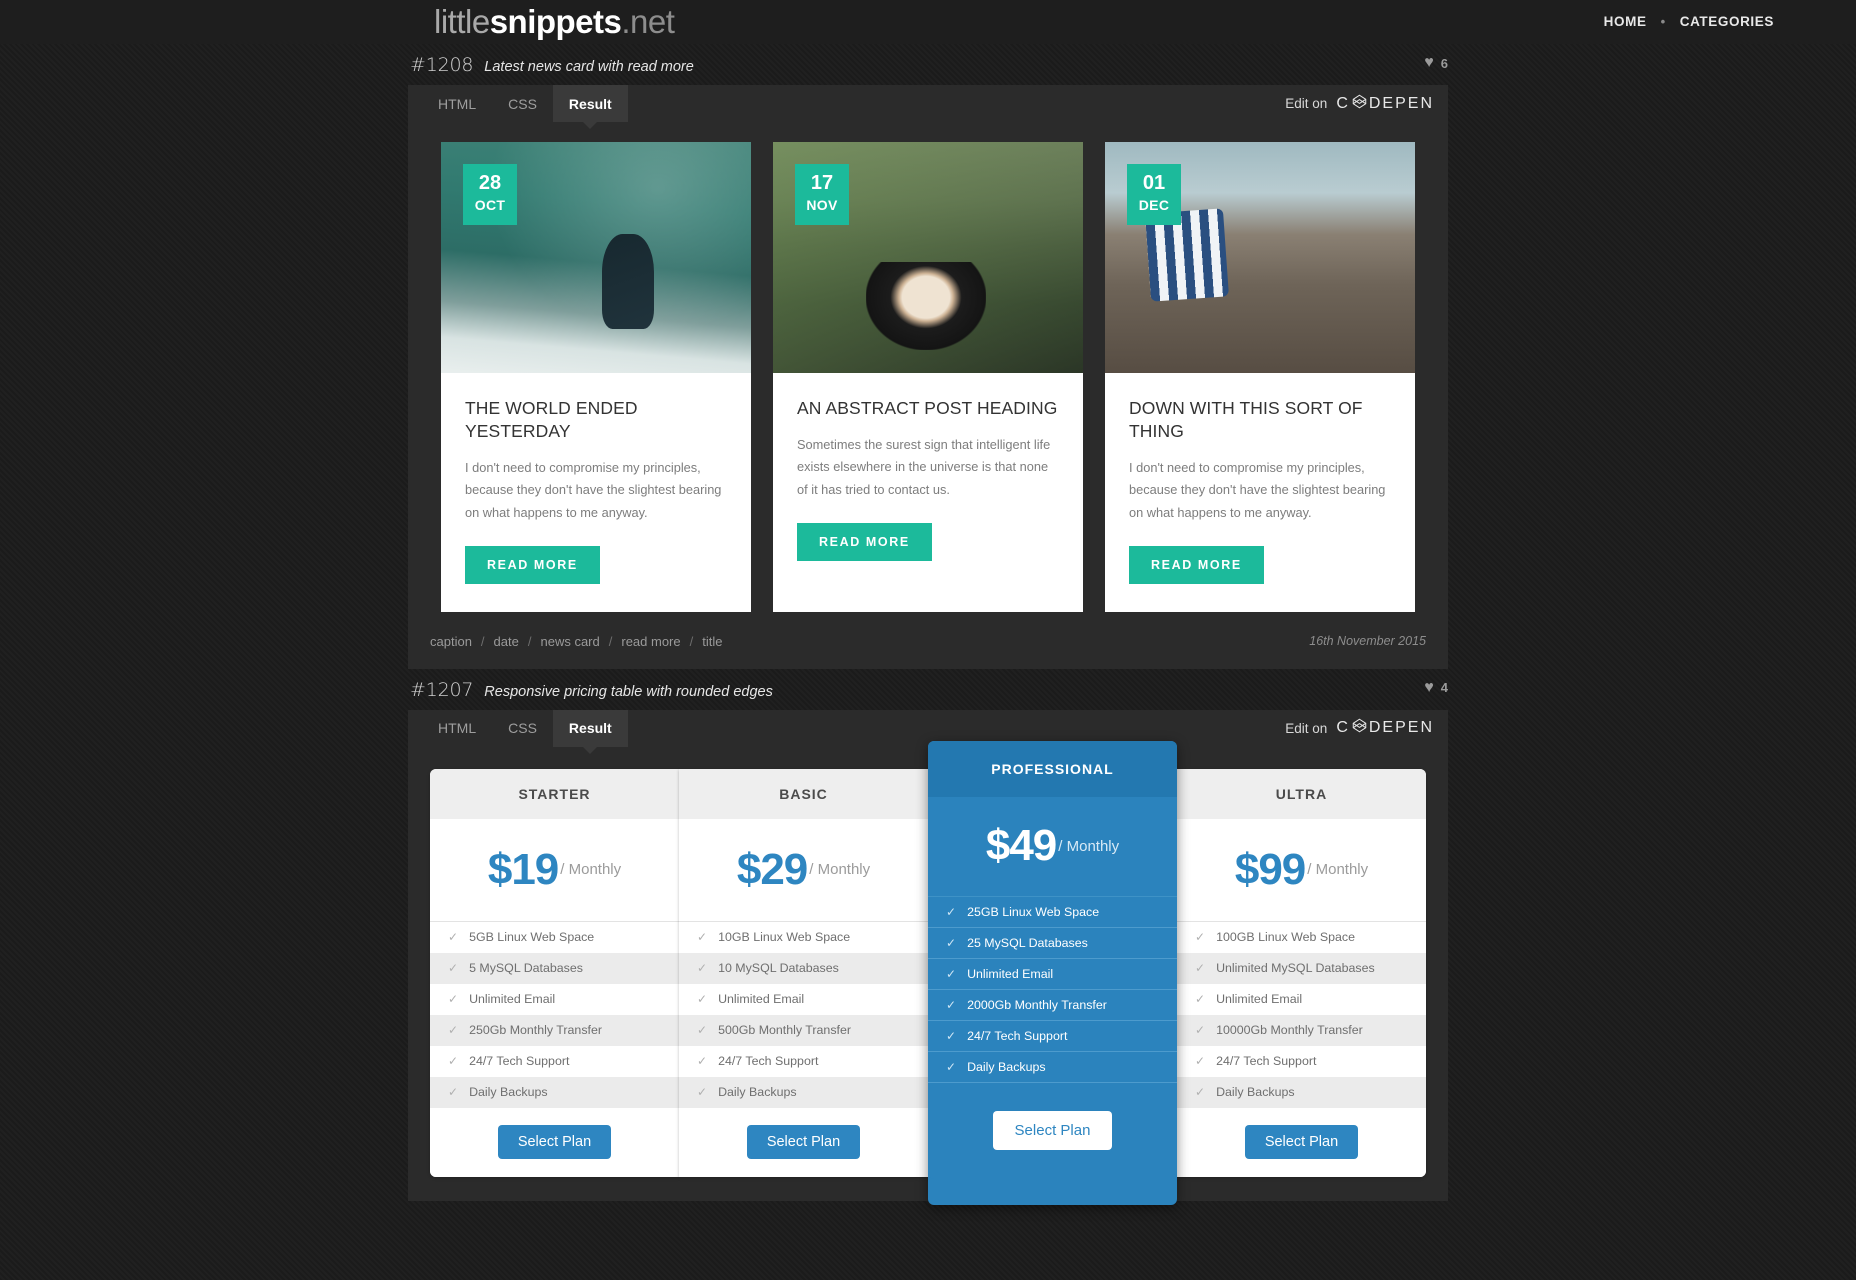  Describe the element at coordinates (442, 65) in the screenshot. I see `snippet-id: #1208` at that location.